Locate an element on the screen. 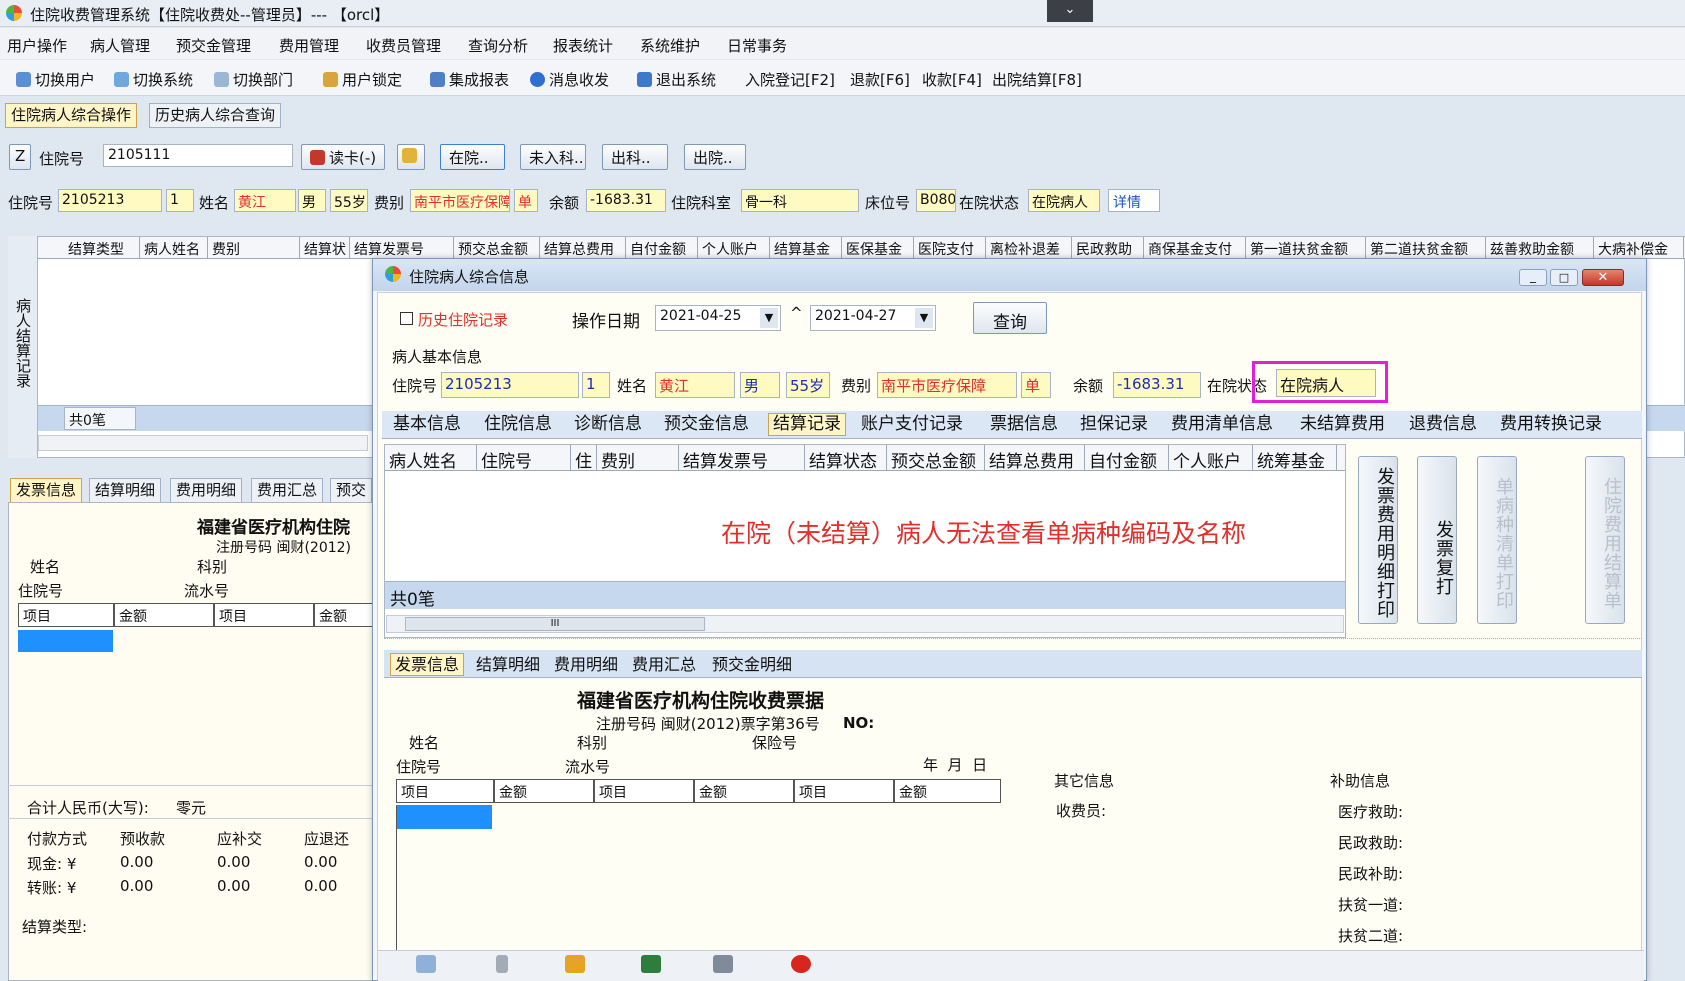 The height and width of the screenshot is (981, 1685). hourglass-icon is located at coordinates (502, 964).